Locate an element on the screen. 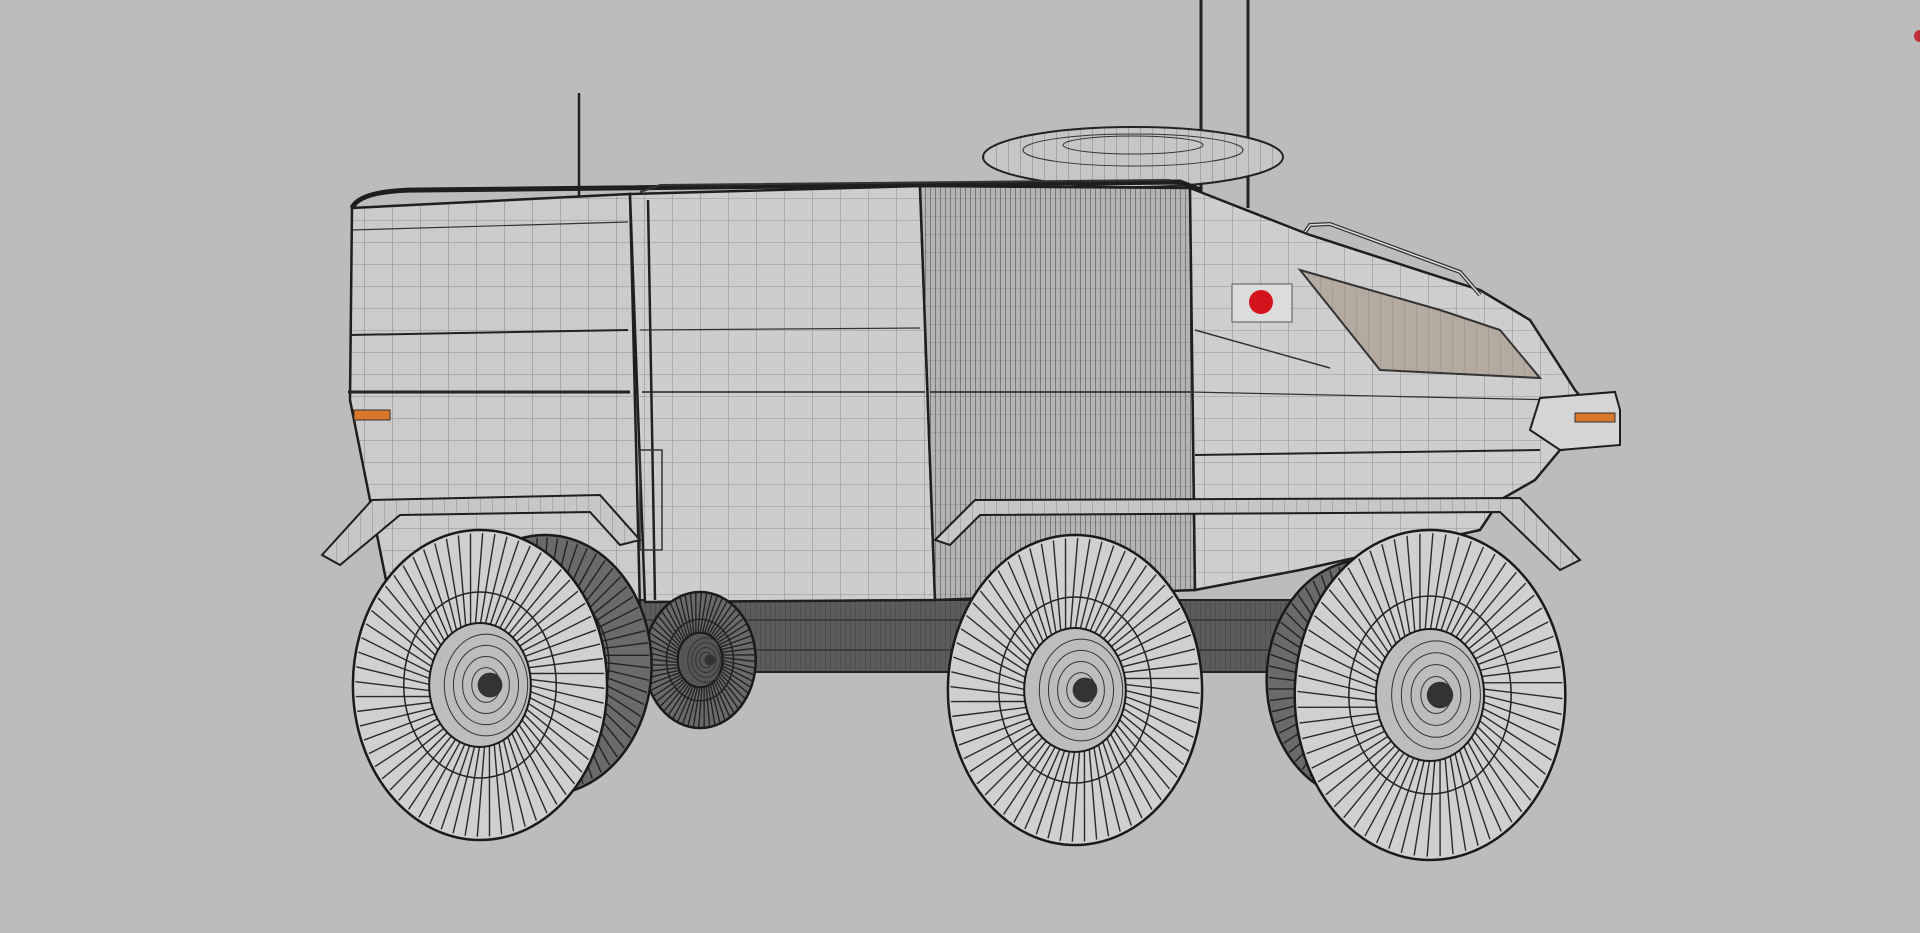  viewport-corner-marker is located at coordinates (1917, 36).